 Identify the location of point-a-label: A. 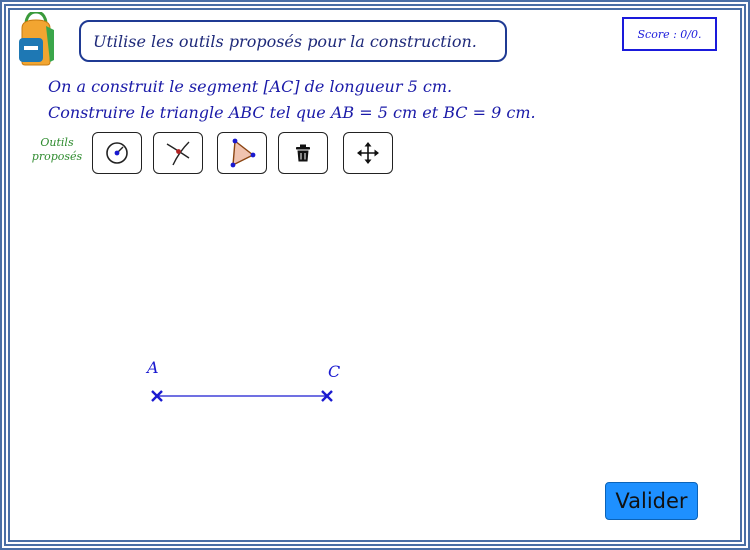
(153, 367).